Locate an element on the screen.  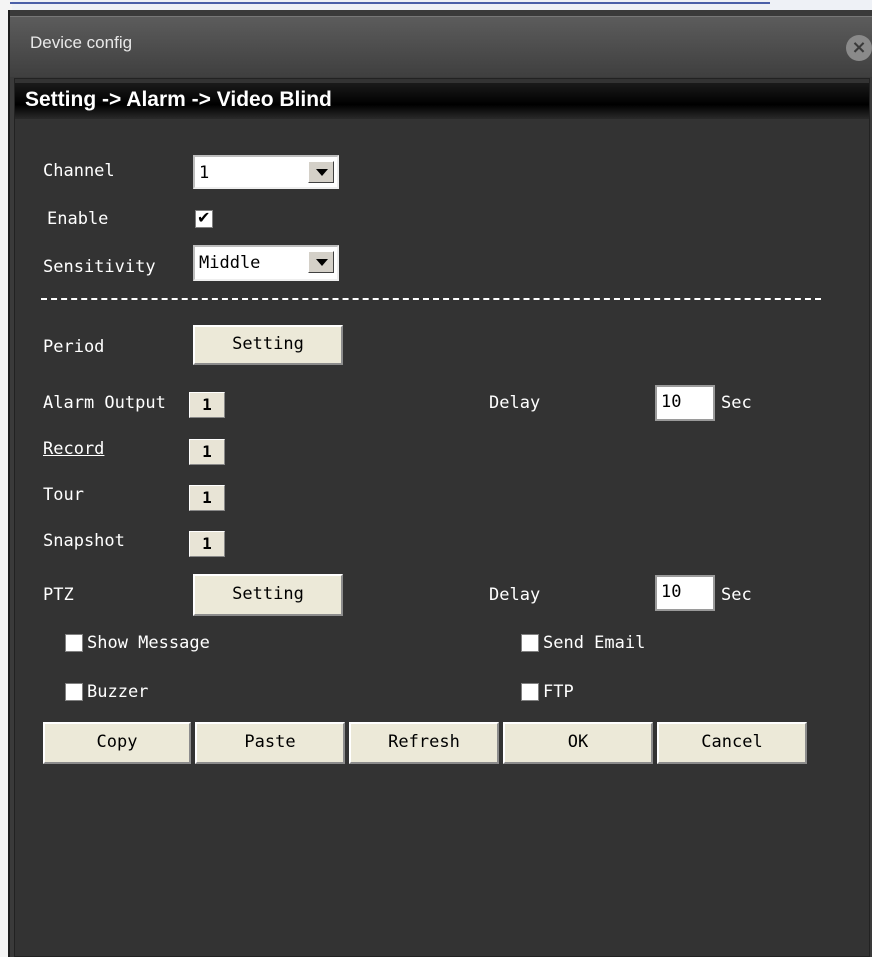
alarm-output-label: Alarm Output is located at coordinates (104, 403).